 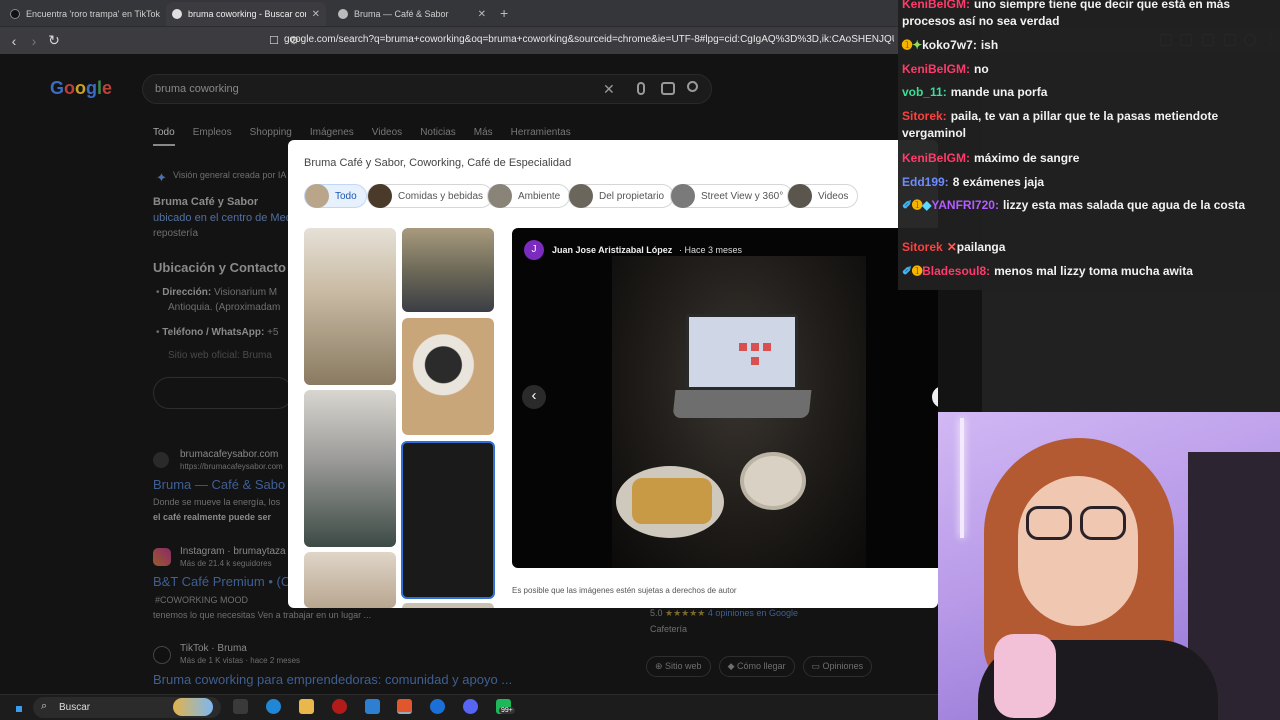 What do you see at coordinates (742, 352) in the screenshot?
I see `laptop-screen` at bounding box center [742, 352].